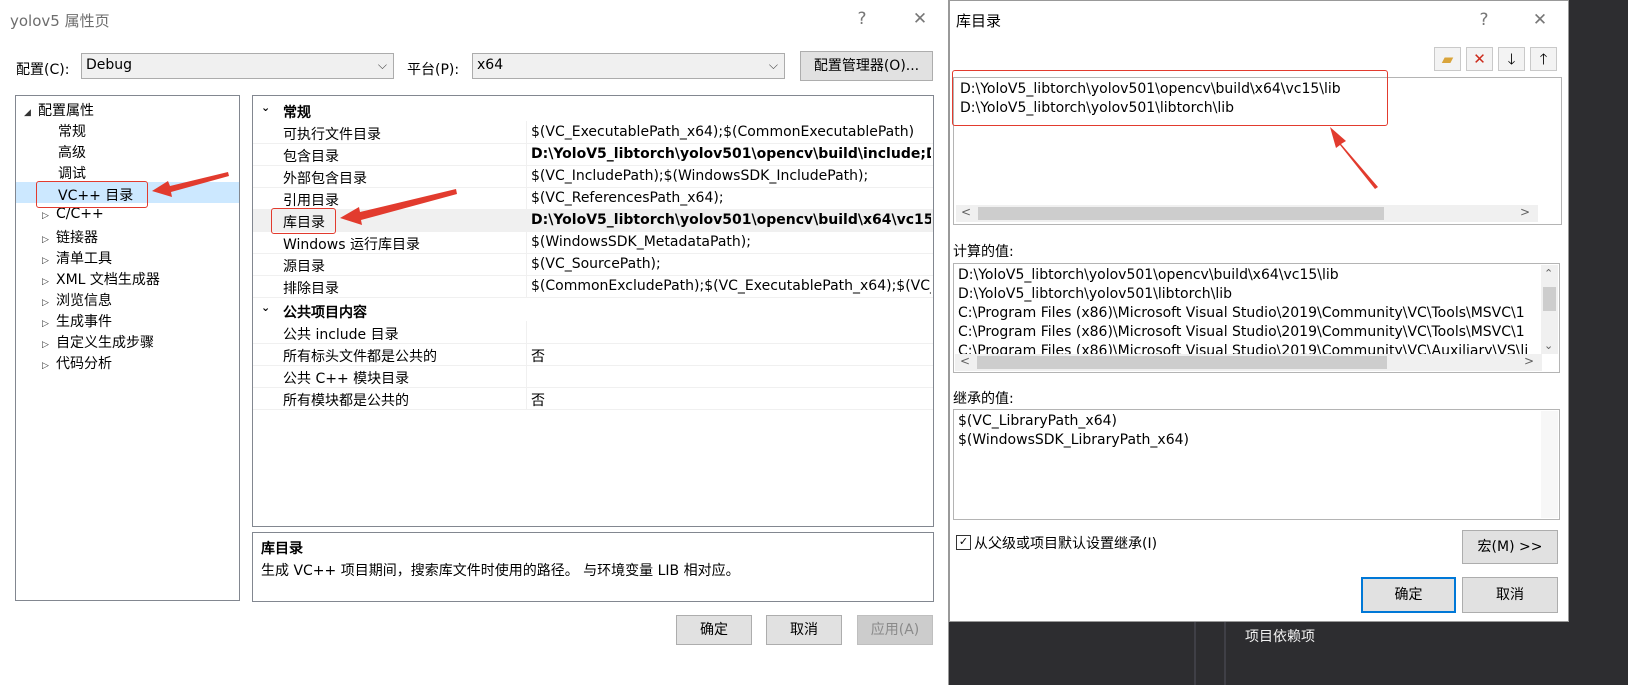  What do you see at coordinates (983, 399) in the screenshot?
I see `inherited-label: 继承的值:` at bounding box center [983, 399].